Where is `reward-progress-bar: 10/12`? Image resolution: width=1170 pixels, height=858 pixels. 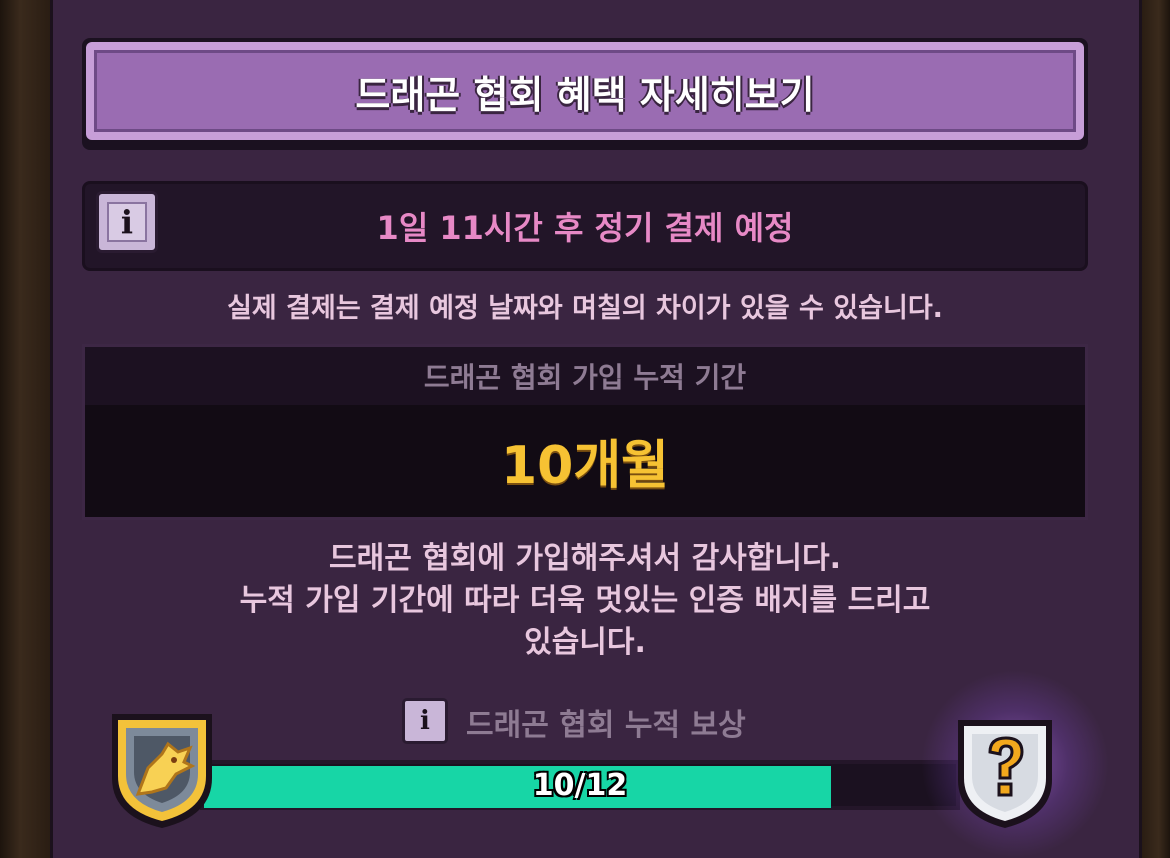 reward-progress-bar: 10/12 is located at coordinates (580, 785).